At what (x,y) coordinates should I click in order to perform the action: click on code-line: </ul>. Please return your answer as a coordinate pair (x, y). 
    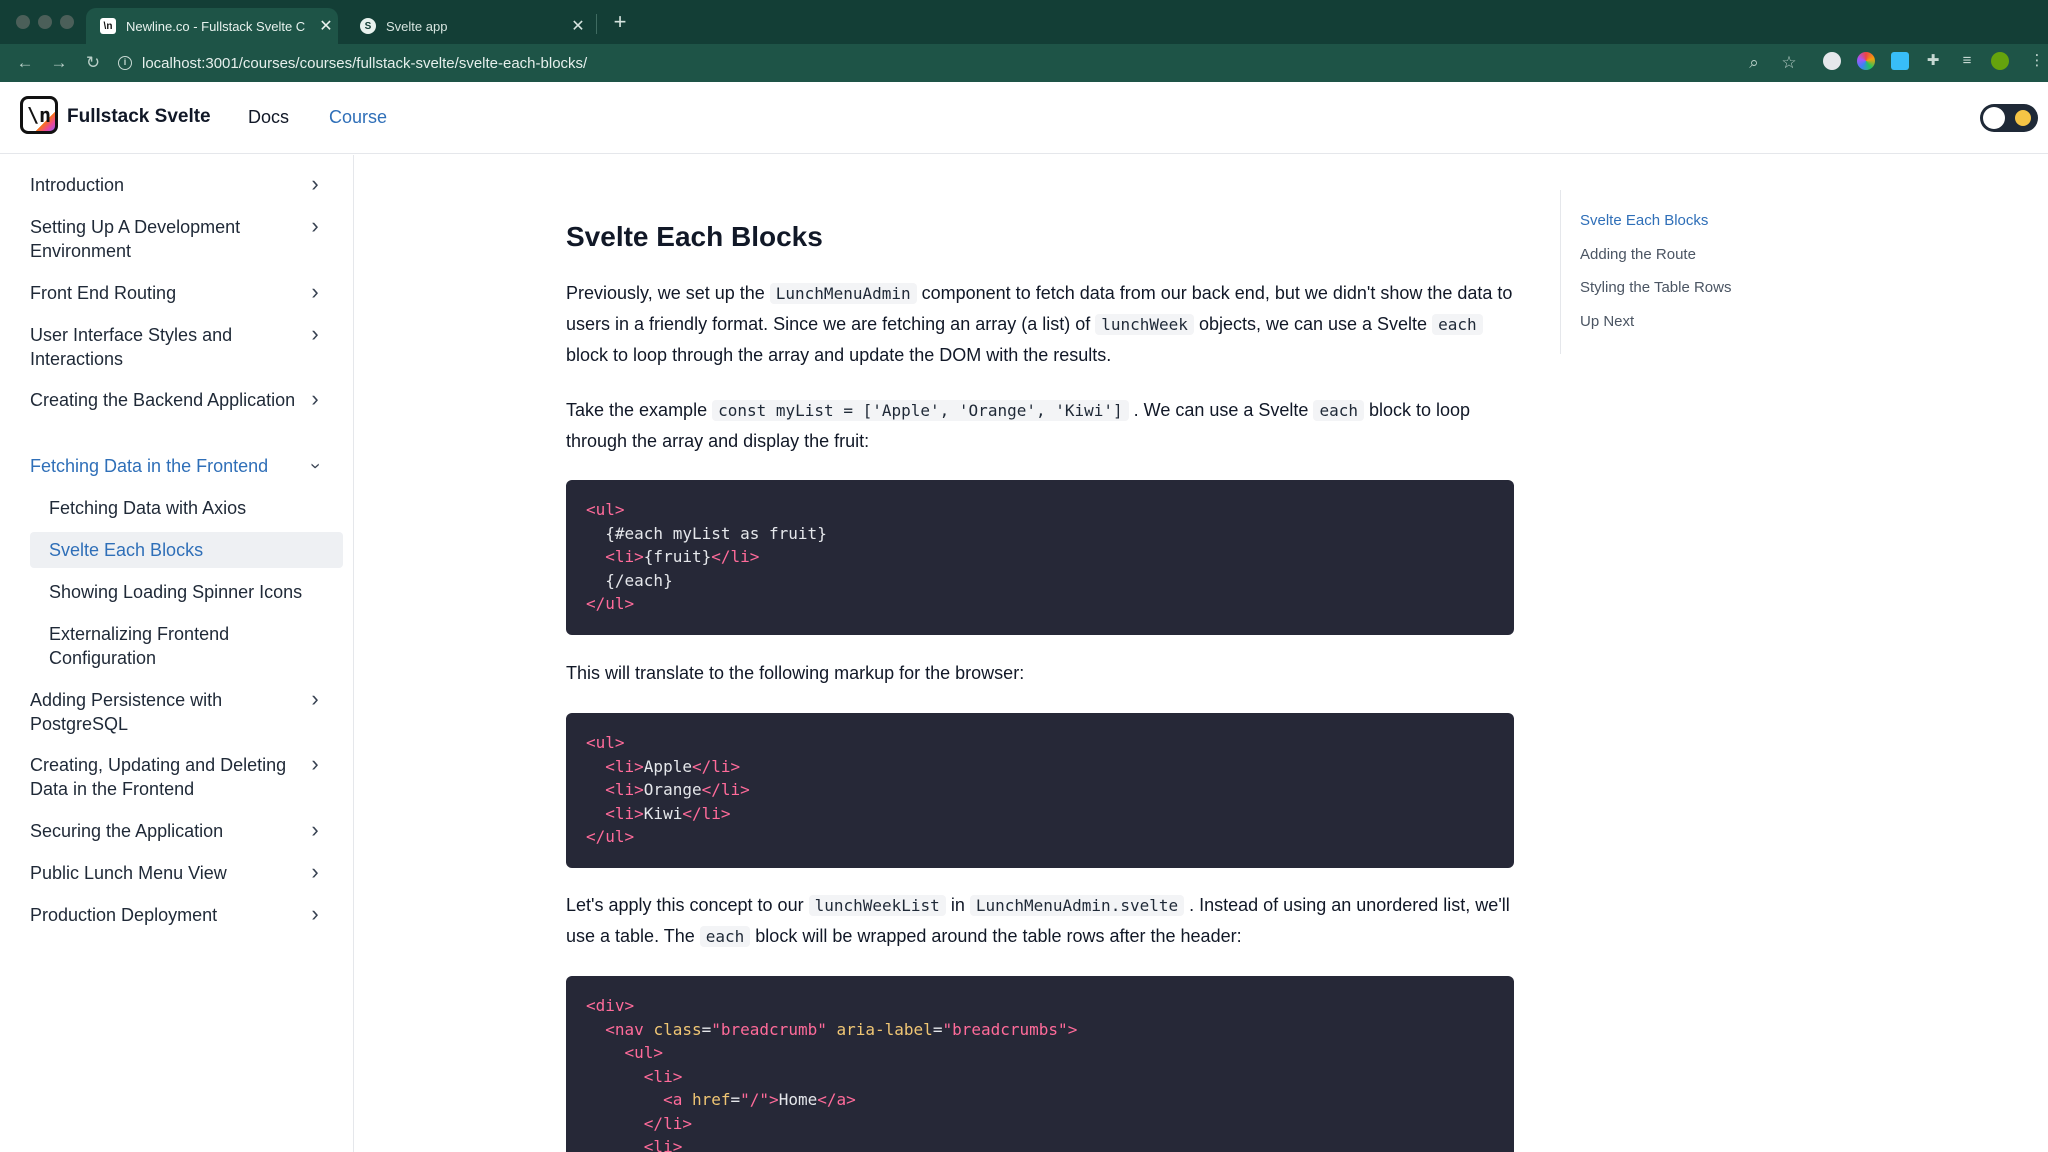
    Looking at the image, I should click on (610, 603).